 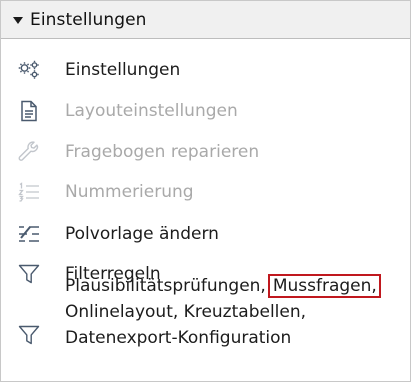 What do you see at coordinates (186, 312) in the screenshot?
I see `multi-item-line-2: Onlinelayout, Kreuztabellen,` at bounding box center [186, 312].